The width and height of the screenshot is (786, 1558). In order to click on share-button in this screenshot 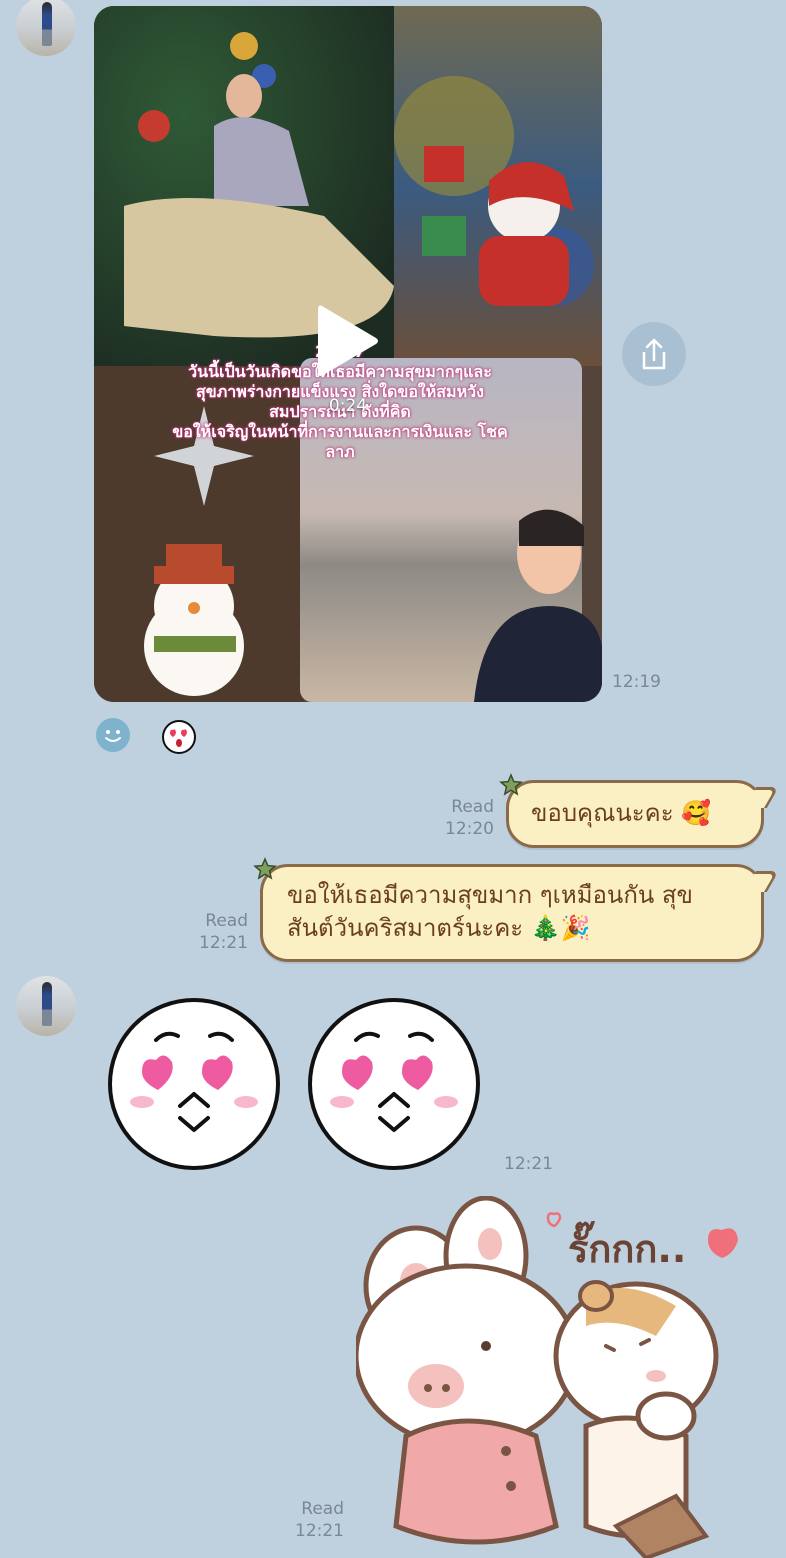, I will do `click(654, 354)`.